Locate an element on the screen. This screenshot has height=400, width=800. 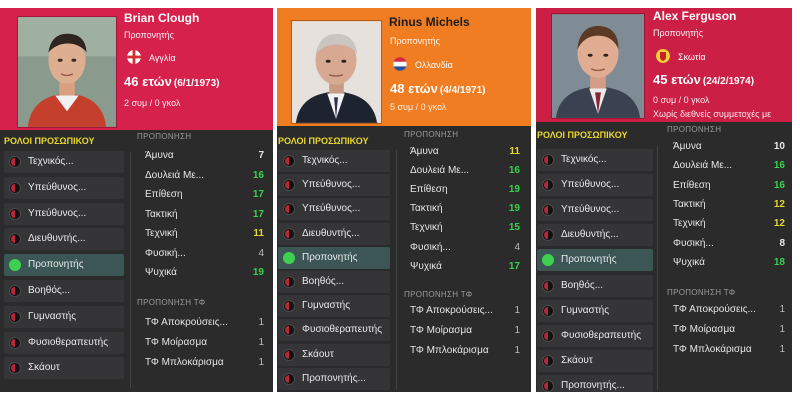
date-of-birth: (4/4/1971) is located at coordinates (462, 90).